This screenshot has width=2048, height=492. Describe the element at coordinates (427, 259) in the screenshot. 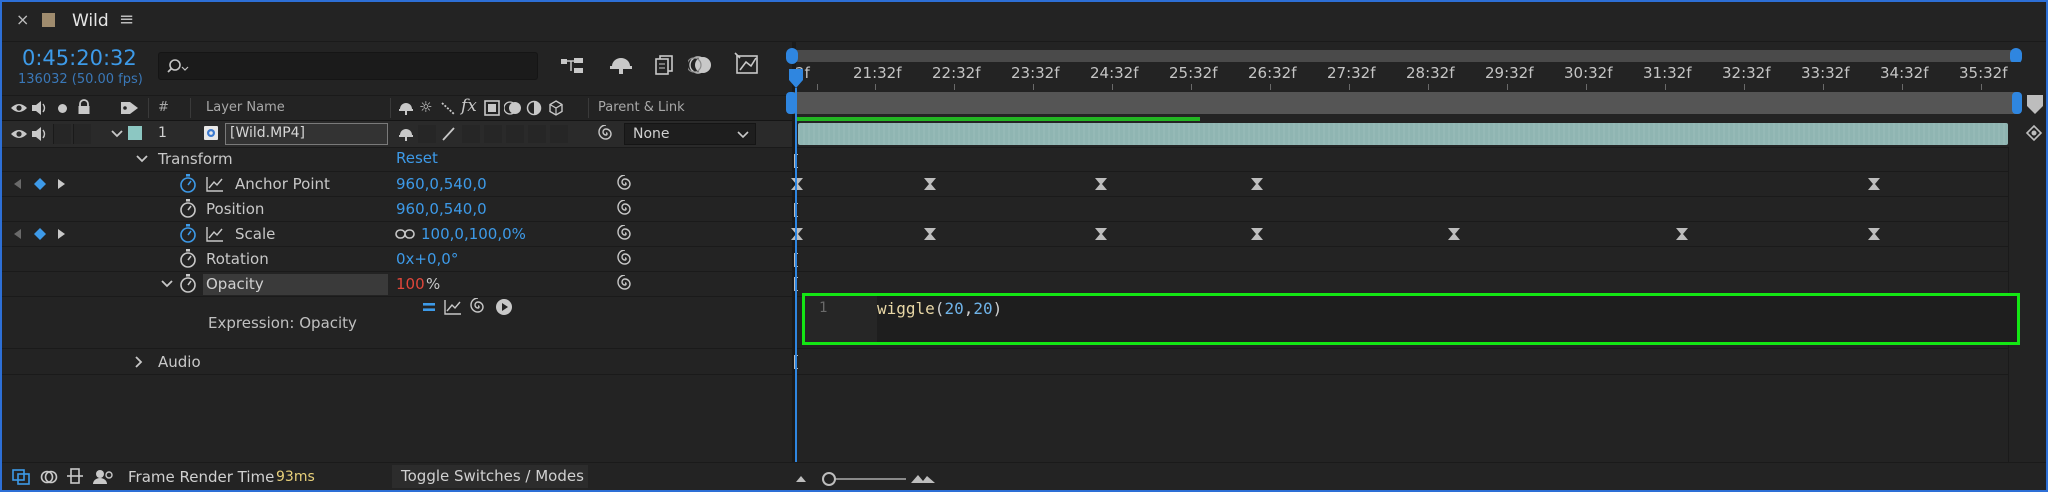

I see `rotation-value: 0x+0,0°` at that location.